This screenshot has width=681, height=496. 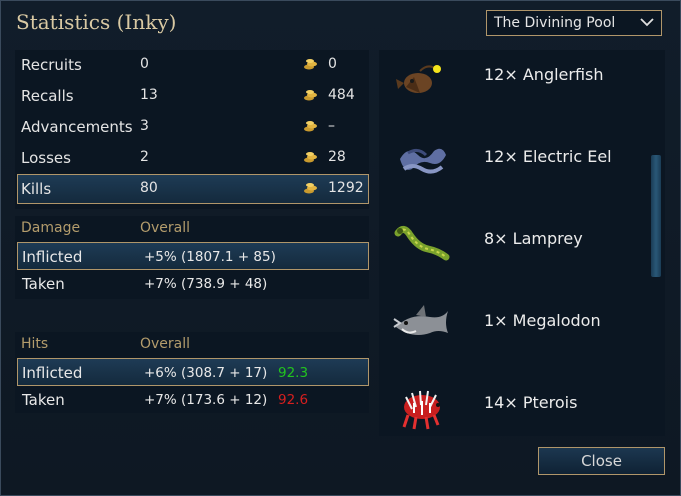 I want to click on close-button: Close, so click(x=601, y=461).